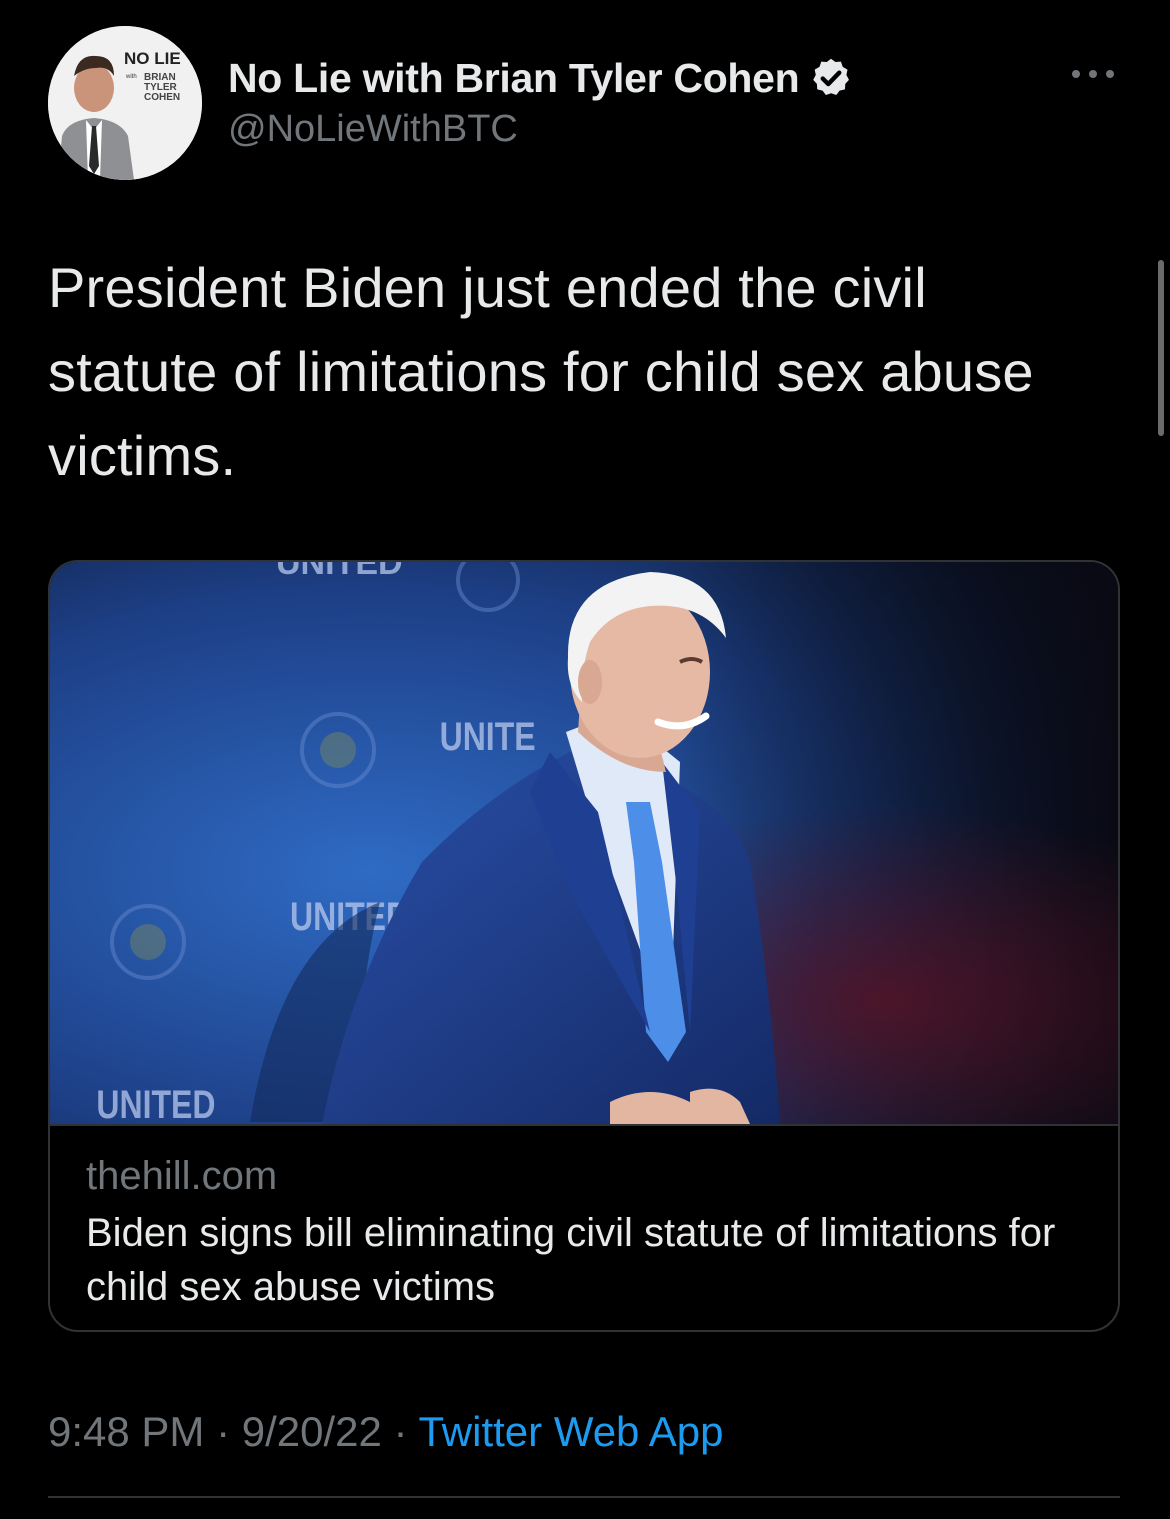 The width and height of the screenshot is (1170, 1519). What do you see at coordinates (1093, 74) in the screenshot?
I see `more-options-icon` at bounding box center [1093, 74].